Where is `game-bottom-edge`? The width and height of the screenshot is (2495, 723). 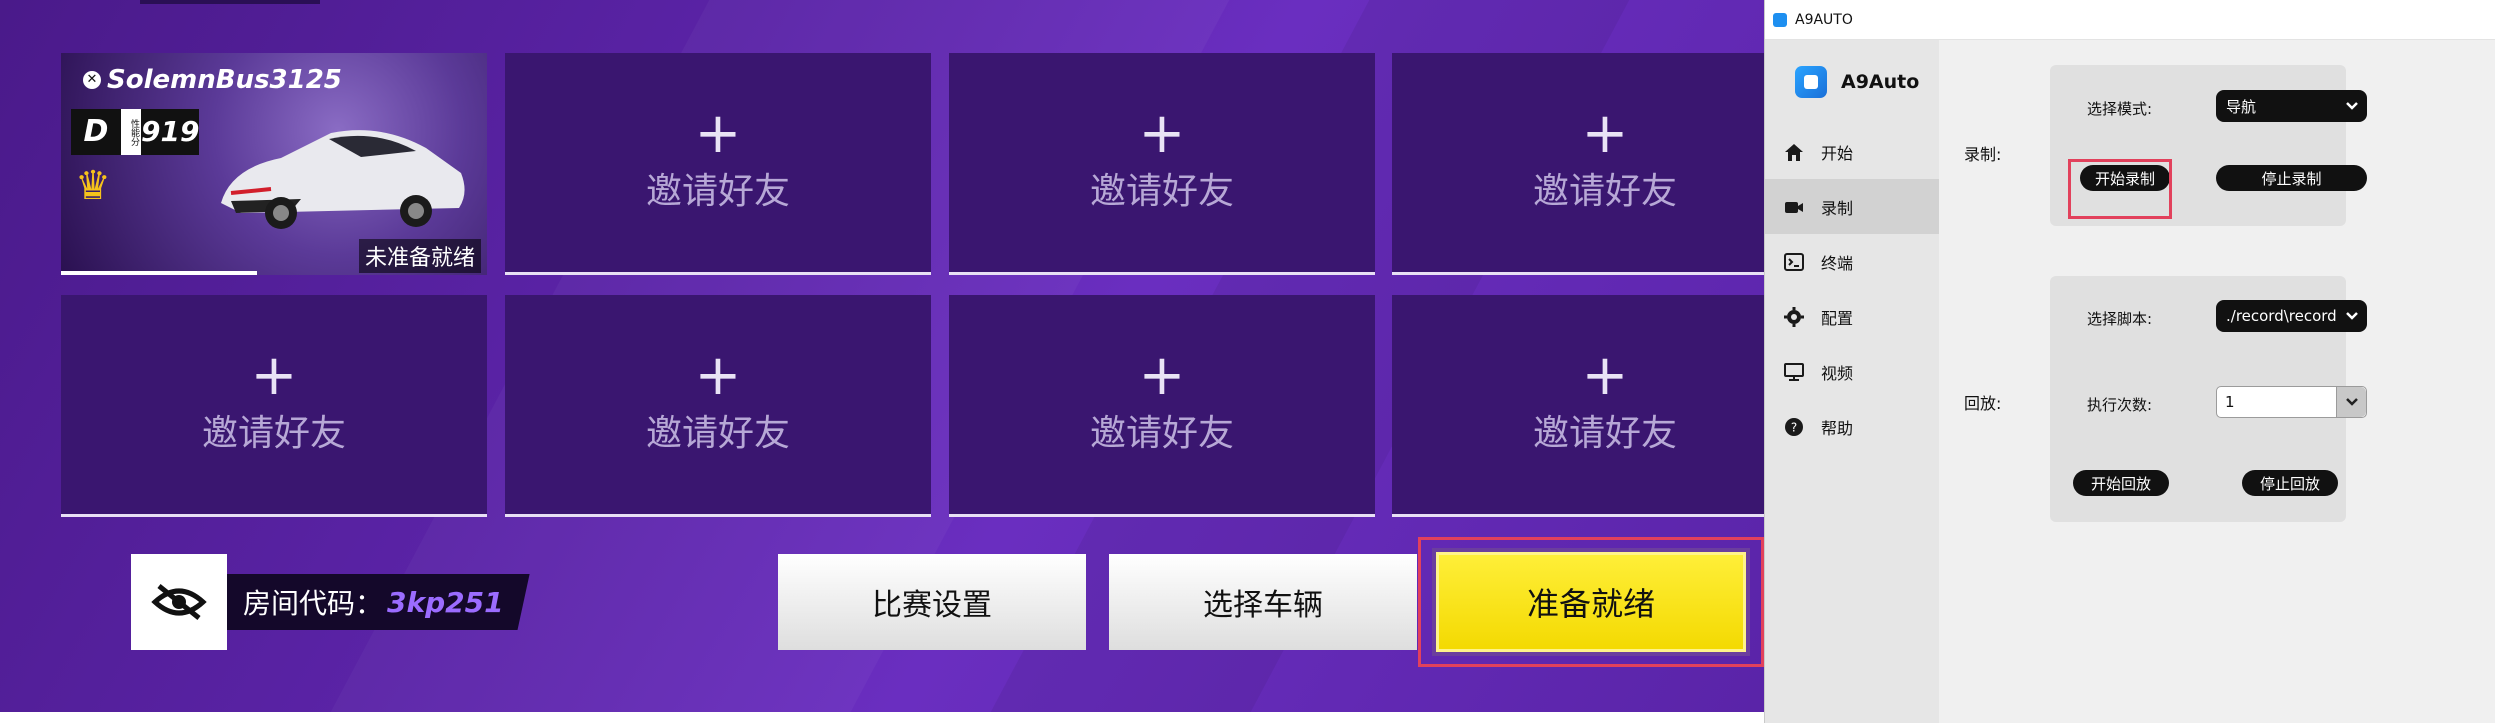 game-bottom-edge is located at coordinates (882, 717).